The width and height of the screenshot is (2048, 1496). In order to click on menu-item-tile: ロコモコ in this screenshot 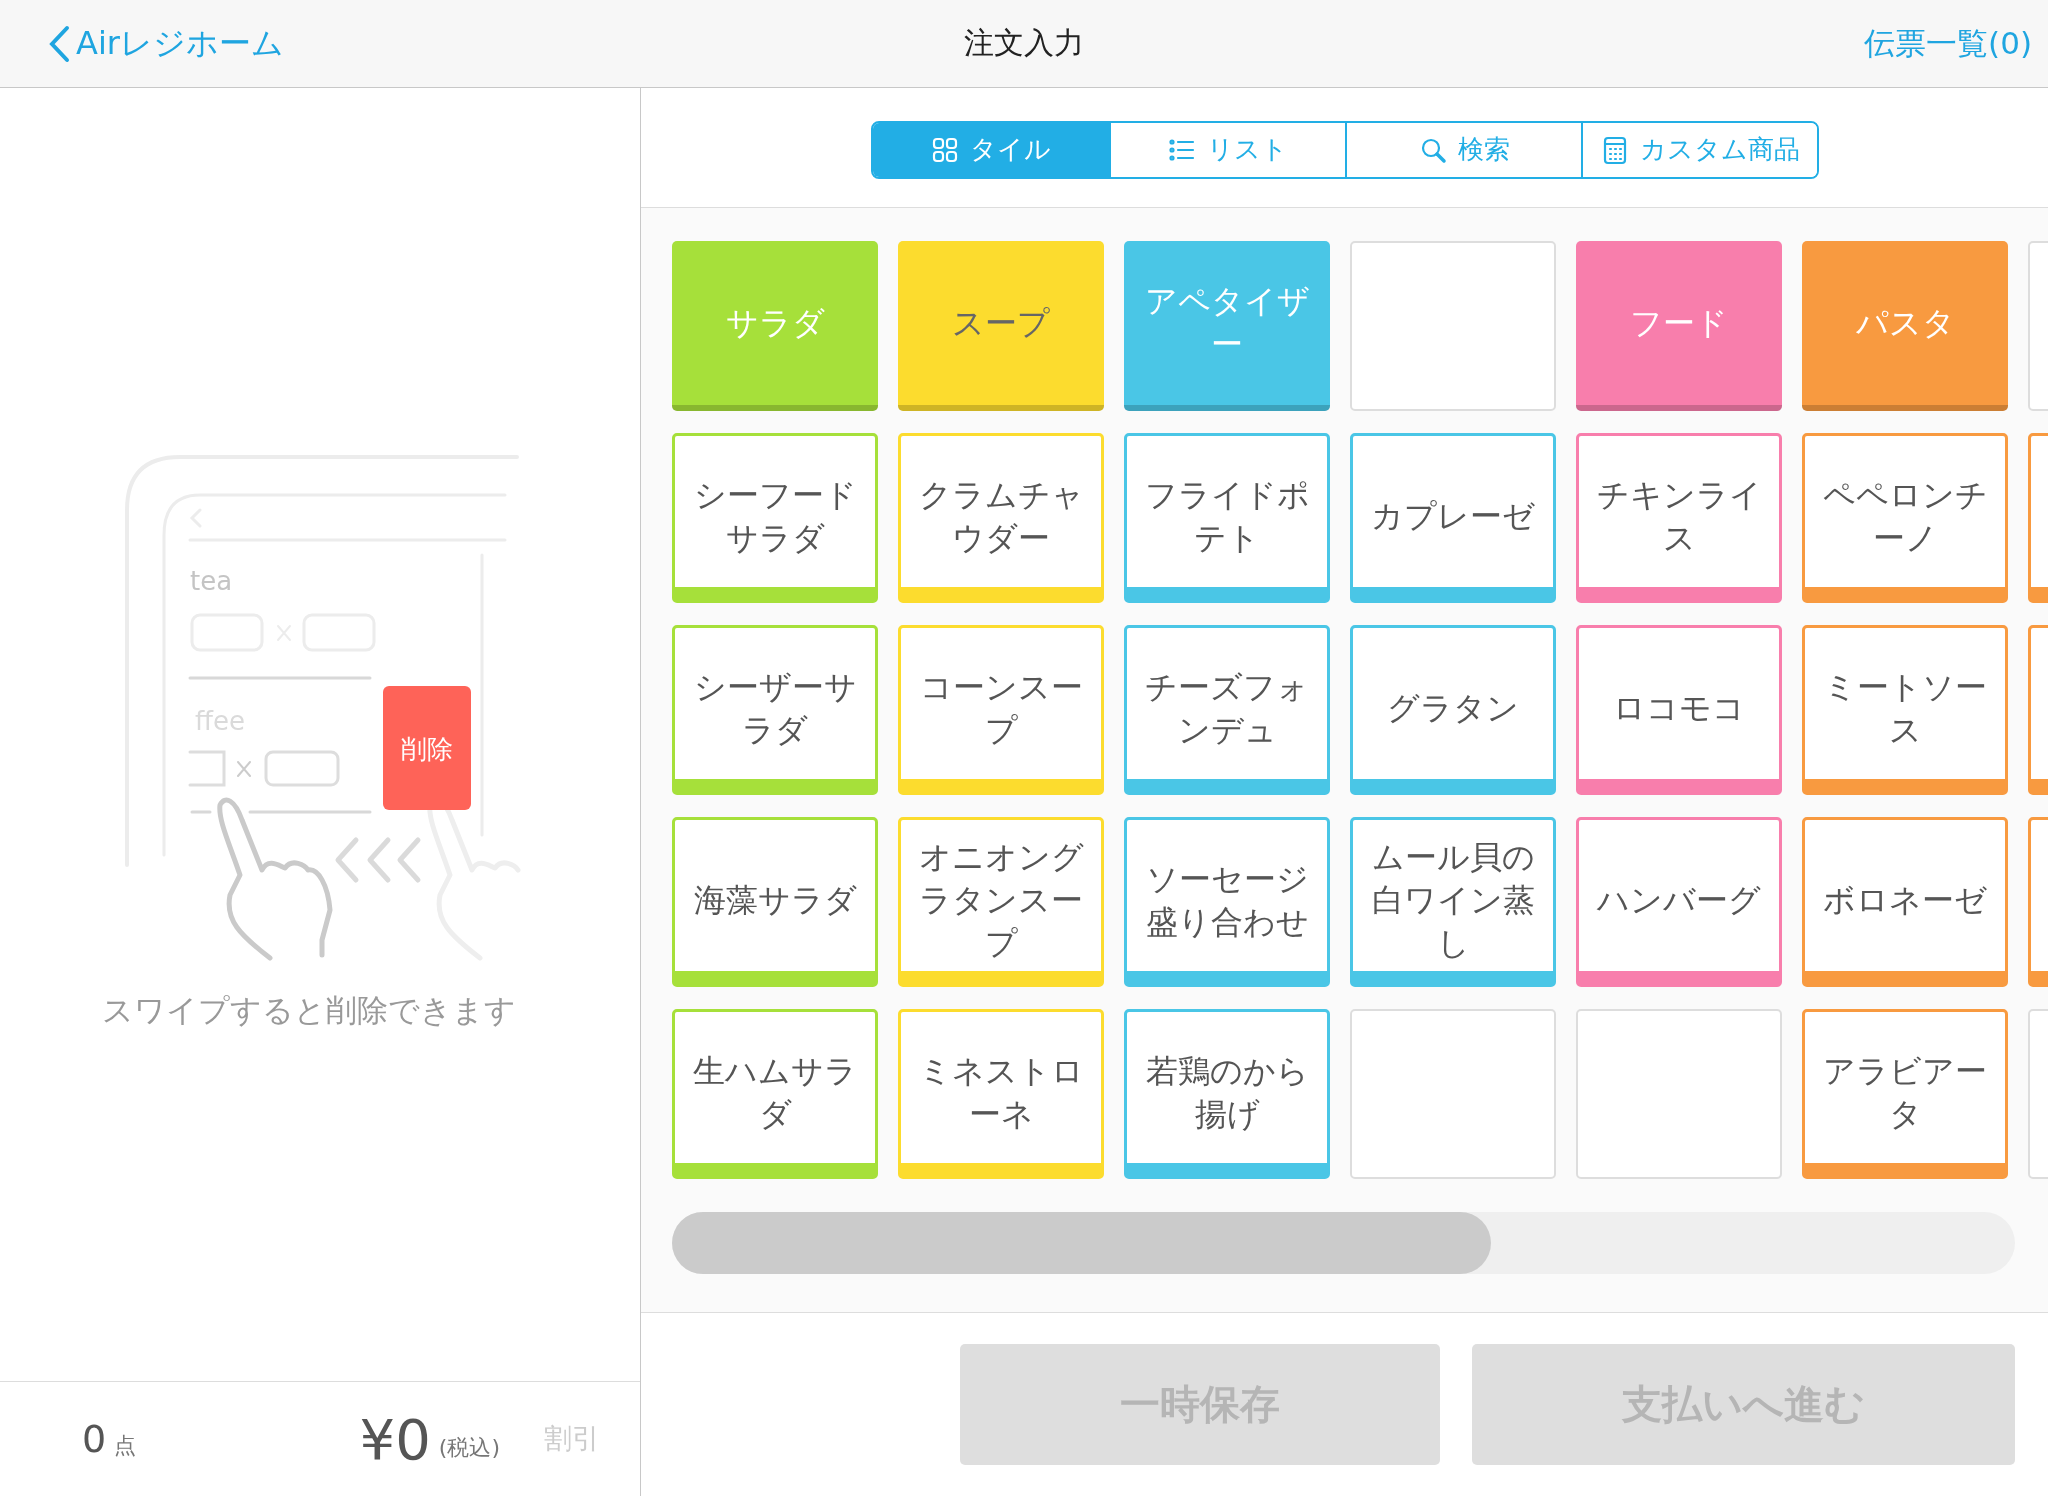, I will do `click(1679, 710)`.